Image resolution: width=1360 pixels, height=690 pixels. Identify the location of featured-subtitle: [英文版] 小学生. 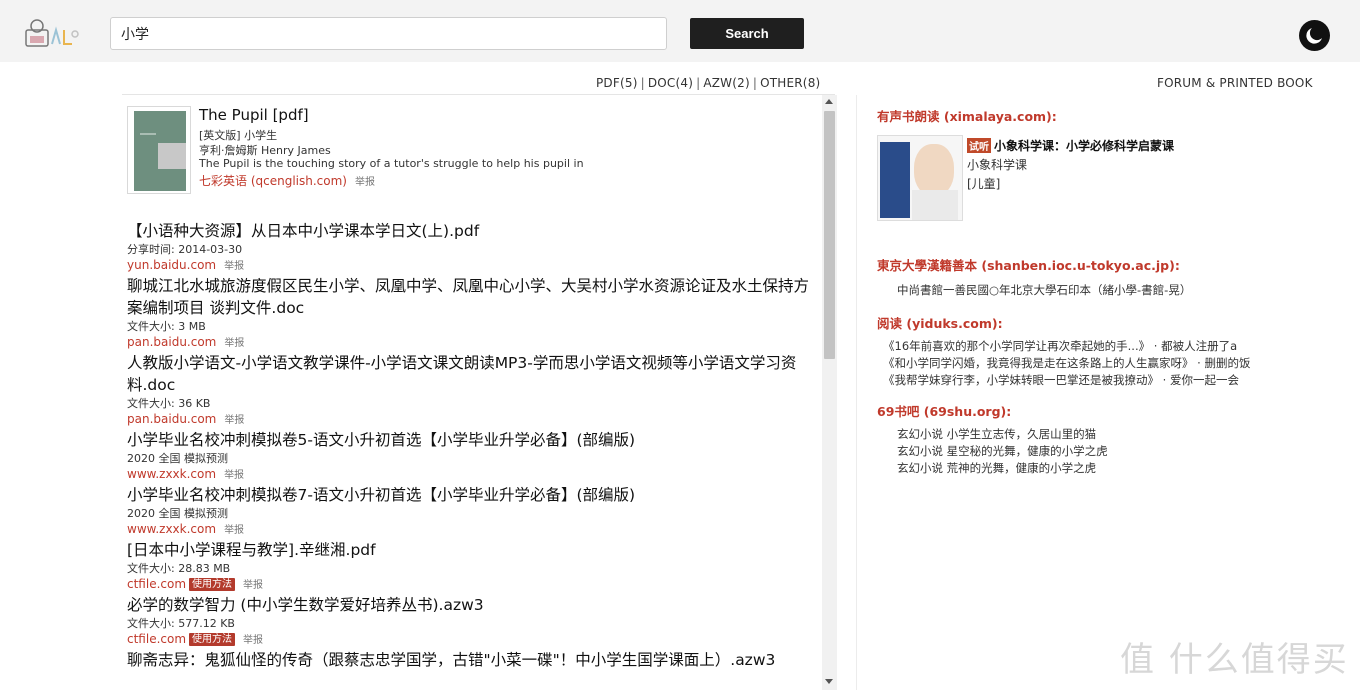
(238, 135).